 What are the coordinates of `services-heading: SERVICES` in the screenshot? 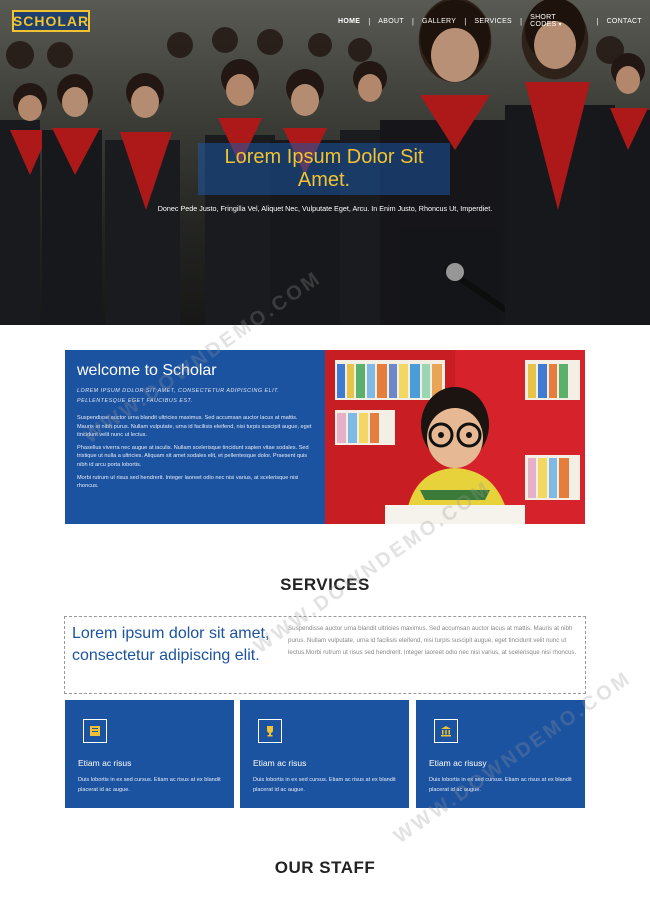 It's located at (325, 584).